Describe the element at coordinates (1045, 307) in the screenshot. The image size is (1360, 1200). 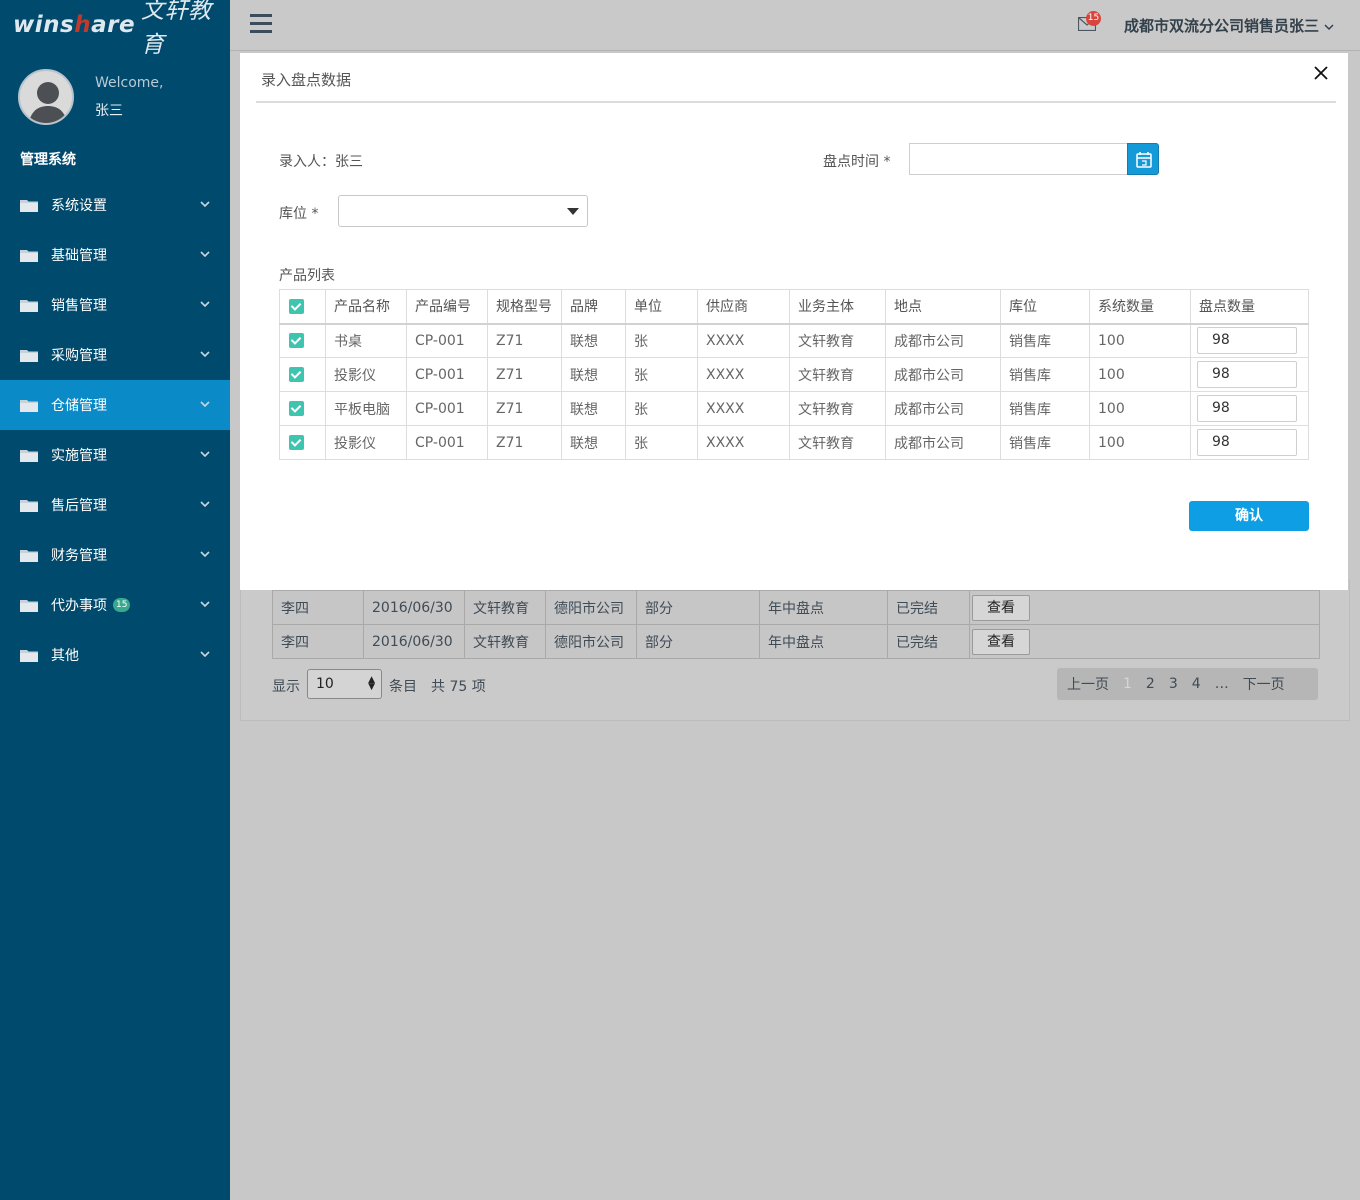
I see `column-header: 库位` at that location.